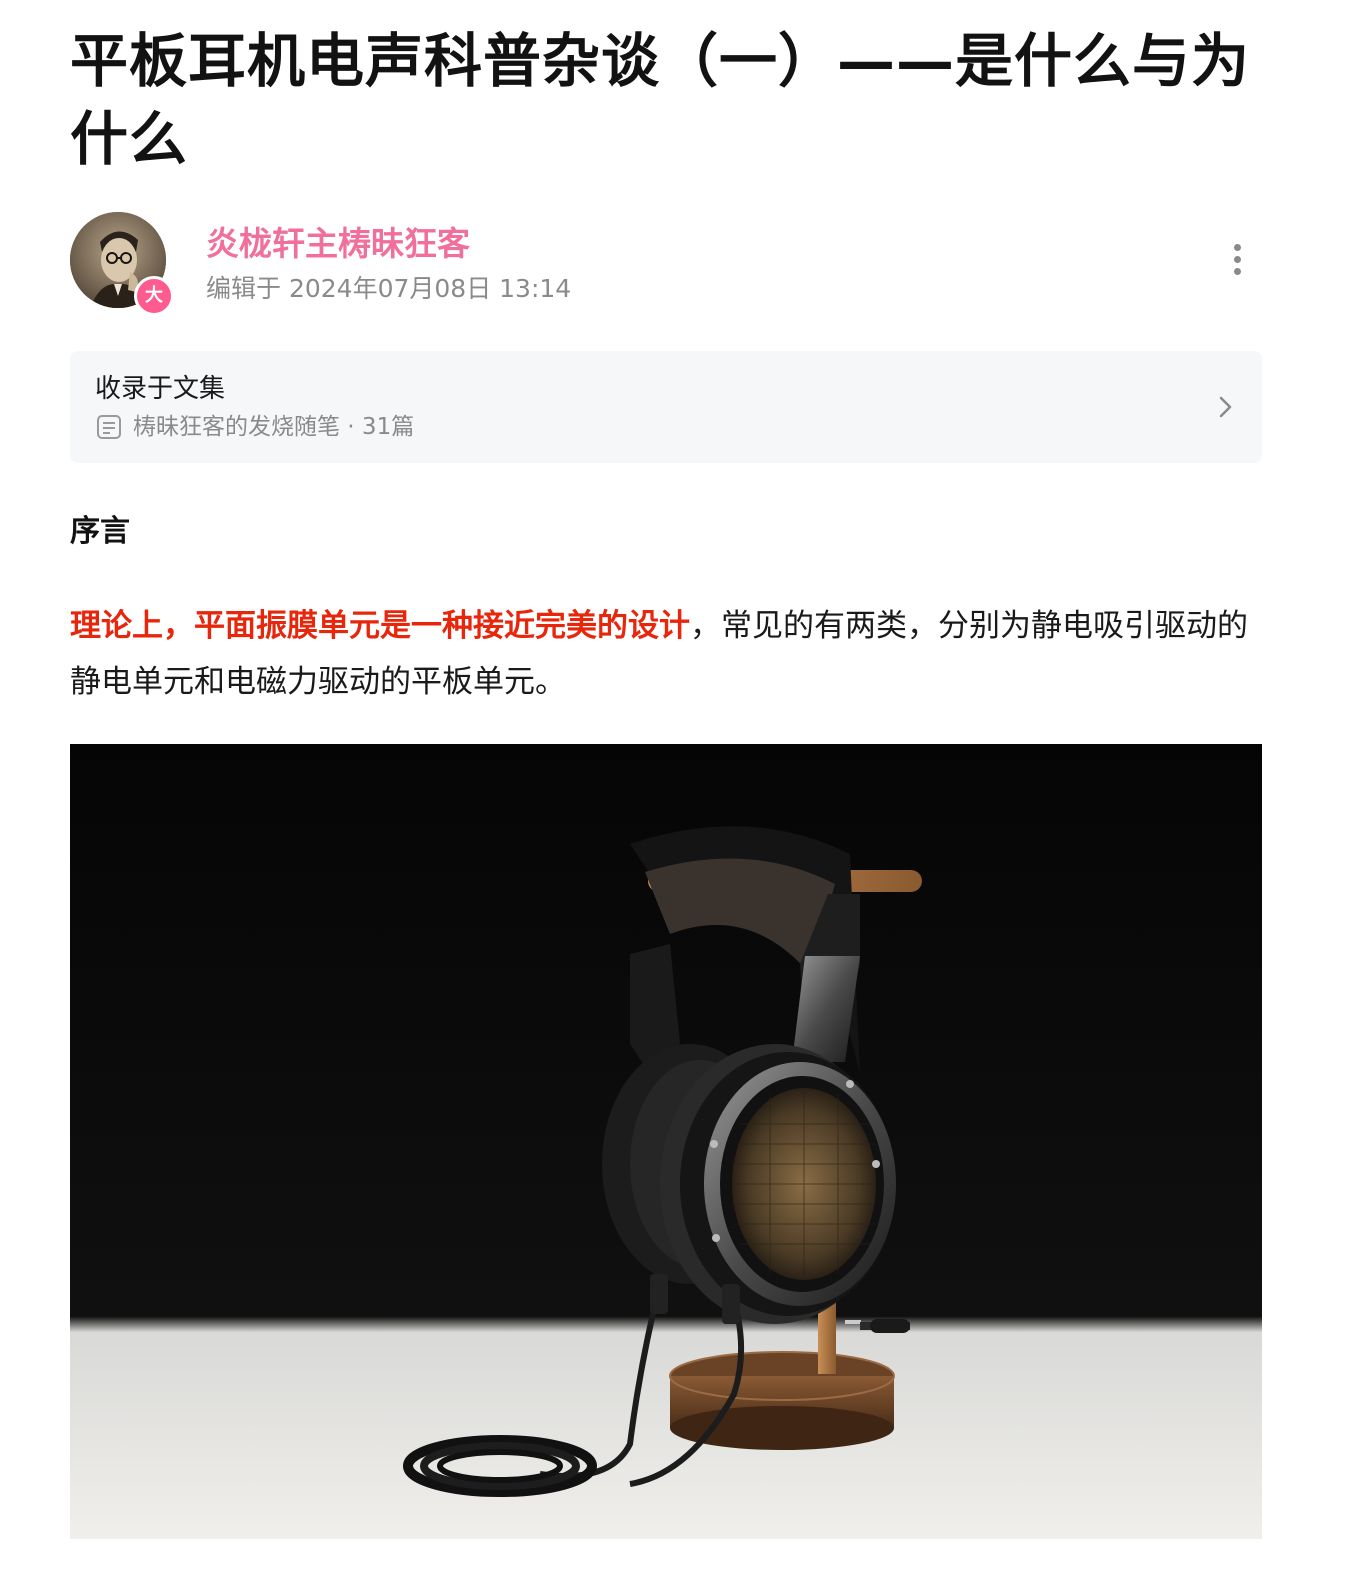  I want to click on author-row: 大 炎栊轩主梼昧狂客 编辑于 2024年07月08日 13:14, so click(666, 264).